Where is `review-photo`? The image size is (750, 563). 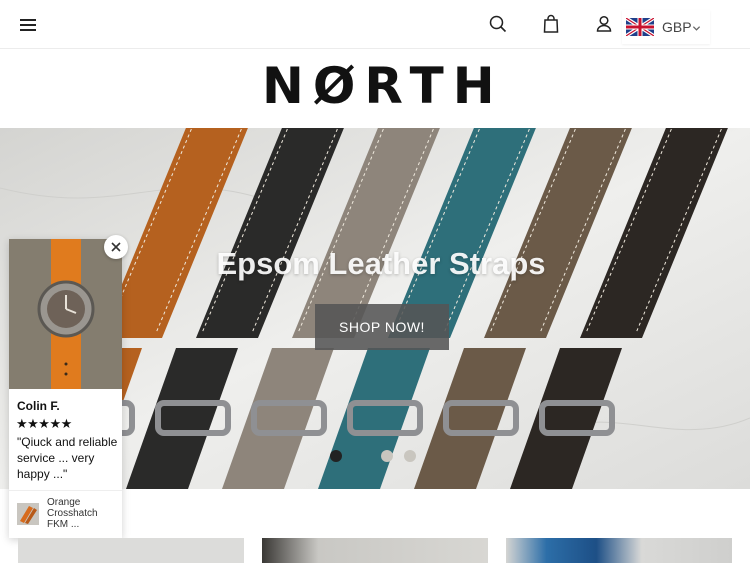
review-photo is located at coordinates (65, 314).